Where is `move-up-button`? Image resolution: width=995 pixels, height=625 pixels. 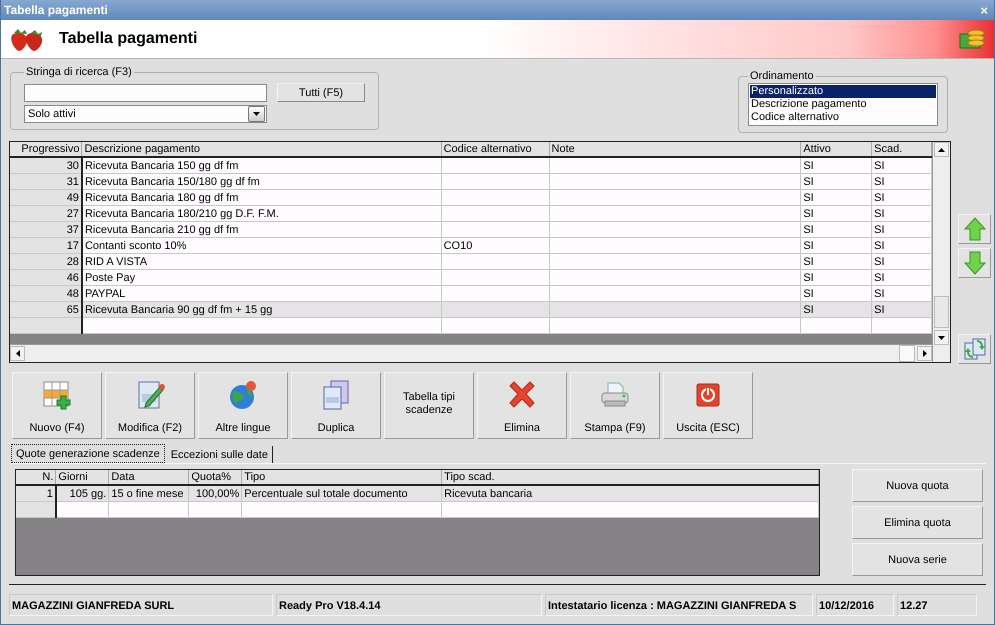 move-up-button is located at coordinates (974, 229).